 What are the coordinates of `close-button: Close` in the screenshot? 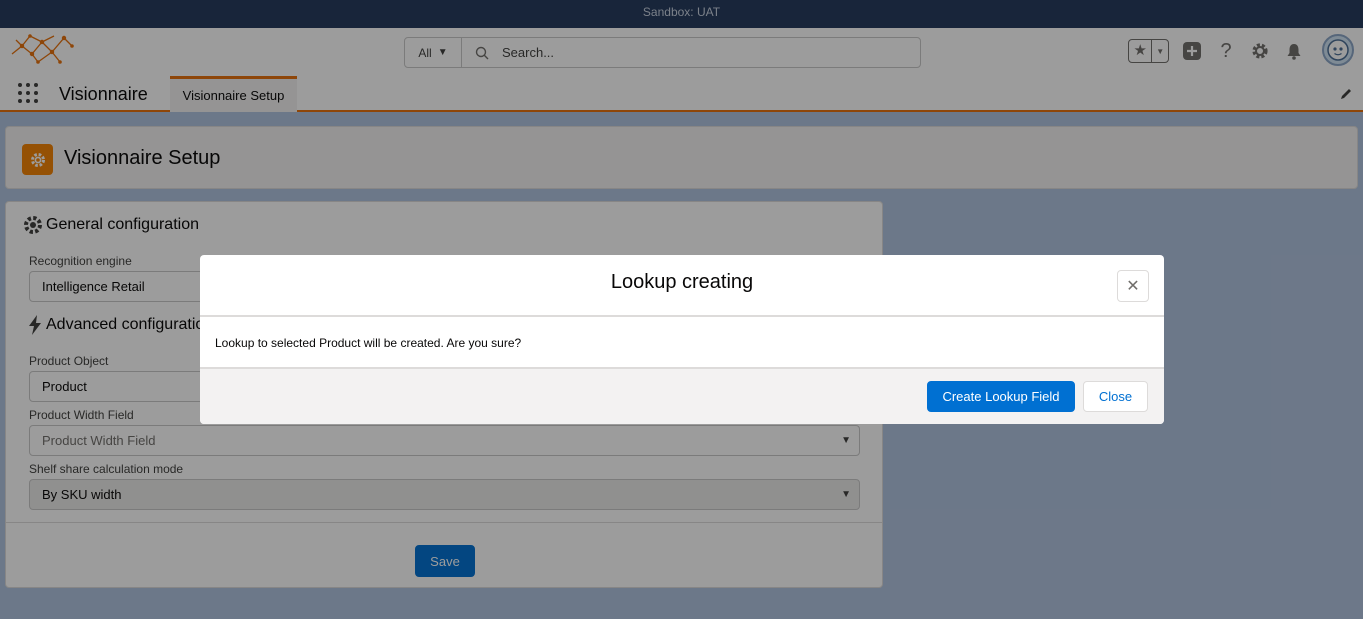 It's located at (1115, 396).